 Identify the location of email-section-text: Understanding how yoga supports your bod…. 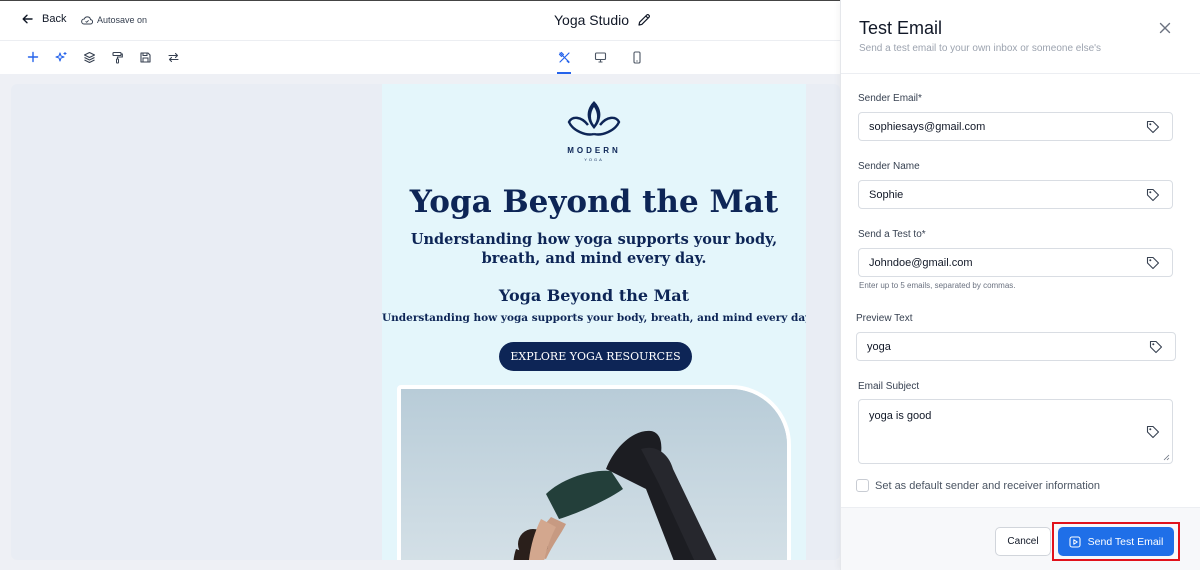
(594, 318).